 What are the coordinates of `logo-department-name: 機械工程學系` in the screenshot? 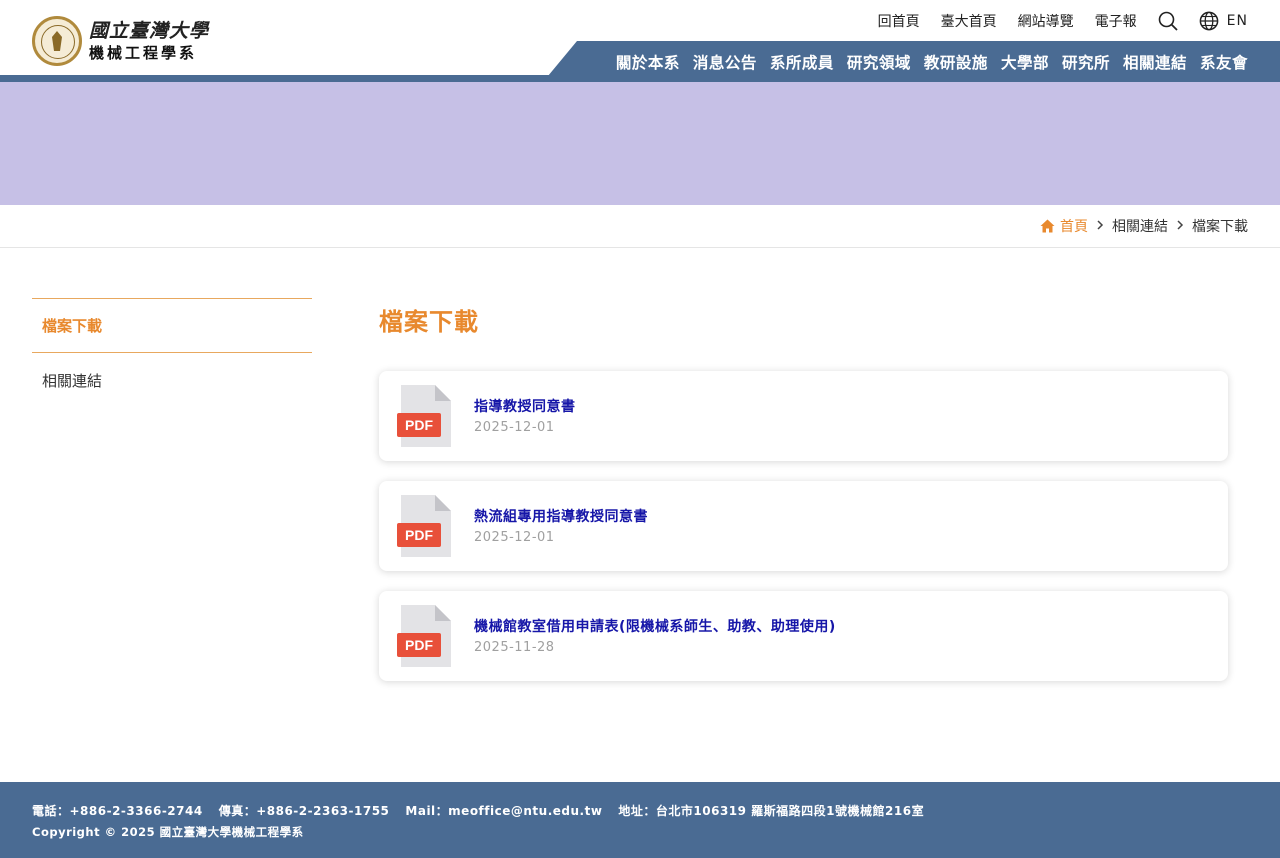 It's located at (143, 53).